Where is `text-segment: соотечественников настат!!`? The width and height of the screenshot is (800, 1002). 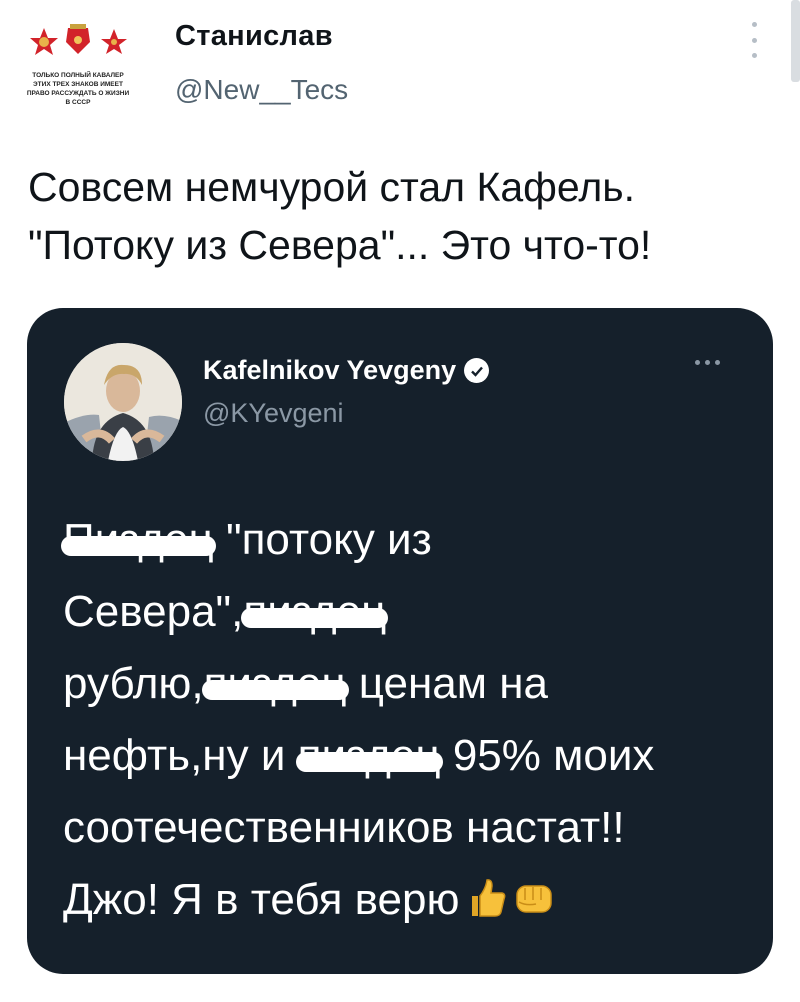 text-segment: соотечественников настат!! is located at coordinates (344, 827).